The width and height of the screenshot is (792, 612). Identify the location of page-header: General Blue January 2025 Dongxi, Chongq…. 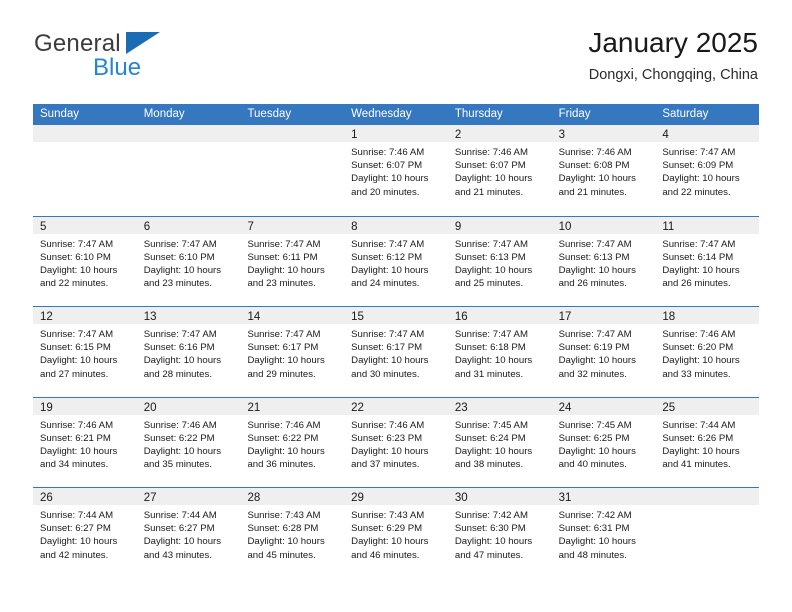
(396, 60).